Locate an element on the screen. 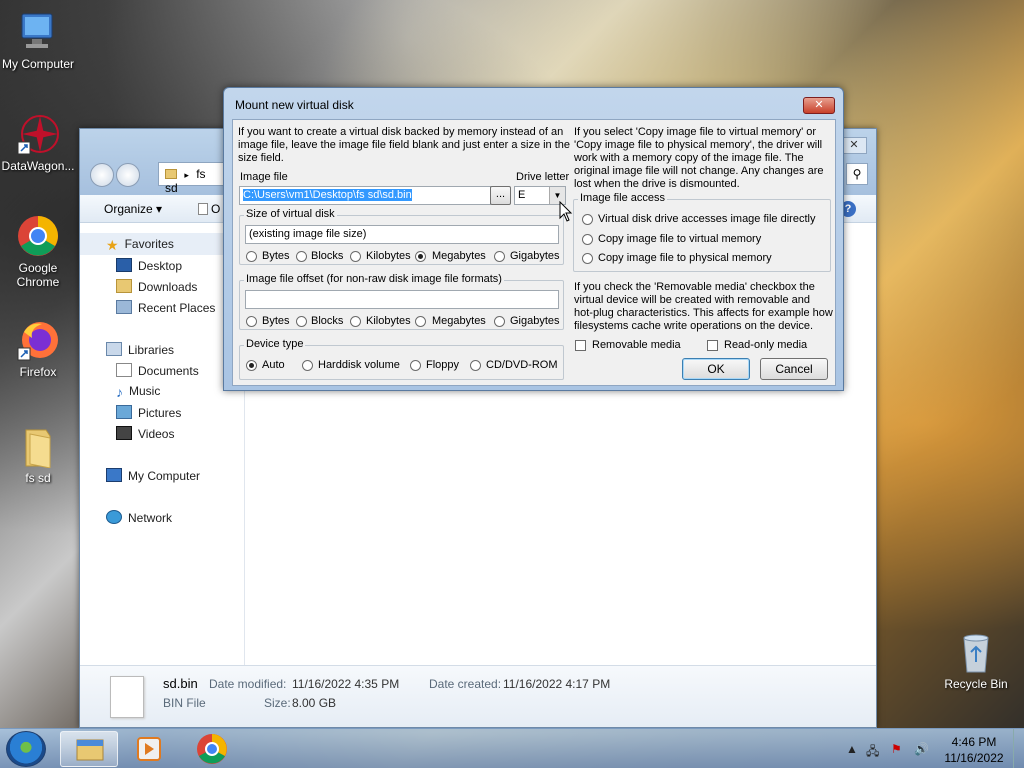  desktop-icon-chrome: Google Chrome is located at coordinates (38, 251).